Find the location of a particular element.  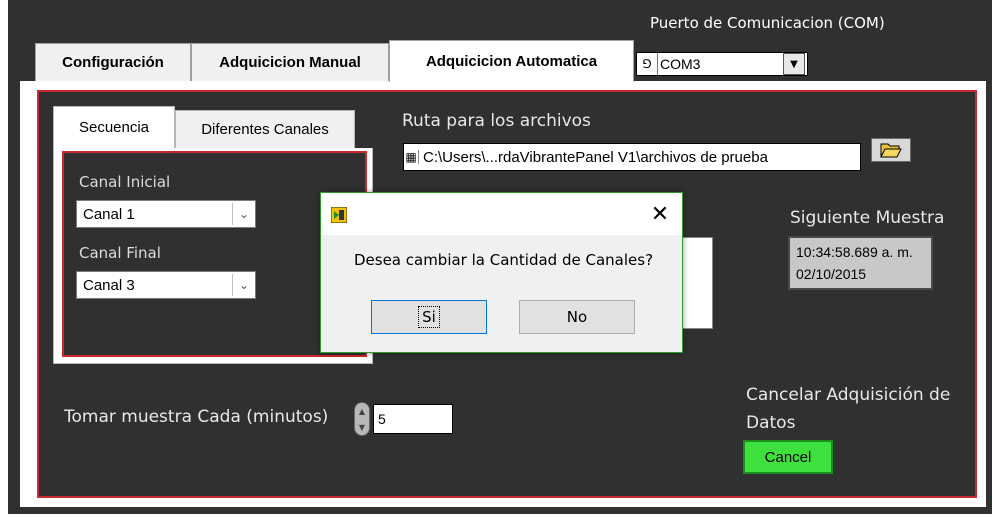

siguiente-muestra-display: 10:34:58.689 a. m. 02/10/2015 is located at coordinates (860, 263).